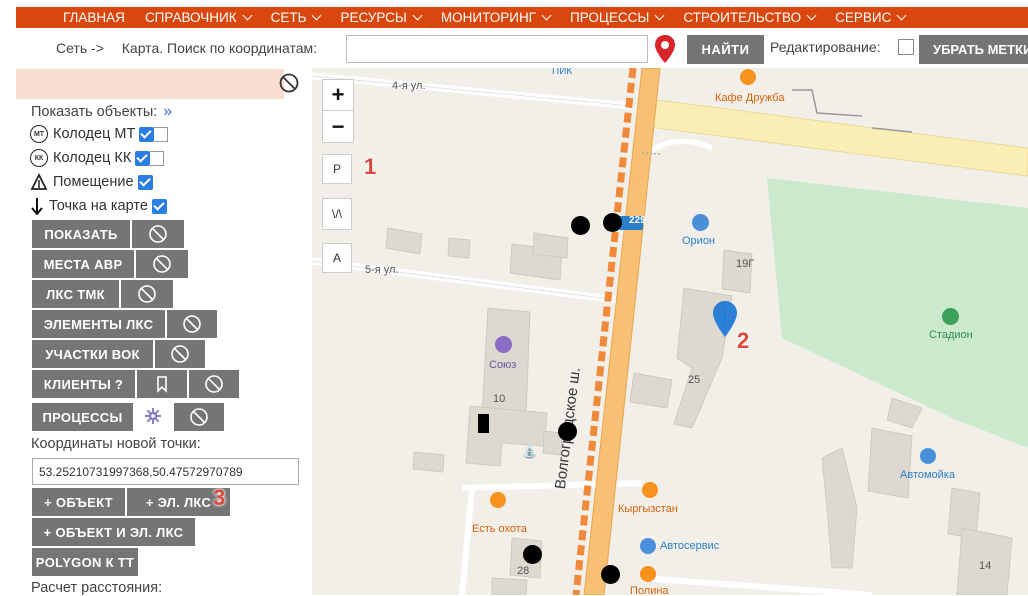 The width and height of the screenshot is (1028, 596). What do you see at coordinates (951, 335) in the screenshot?
I see `poi-stadium: Стадион` at bounding box center [951, 335].